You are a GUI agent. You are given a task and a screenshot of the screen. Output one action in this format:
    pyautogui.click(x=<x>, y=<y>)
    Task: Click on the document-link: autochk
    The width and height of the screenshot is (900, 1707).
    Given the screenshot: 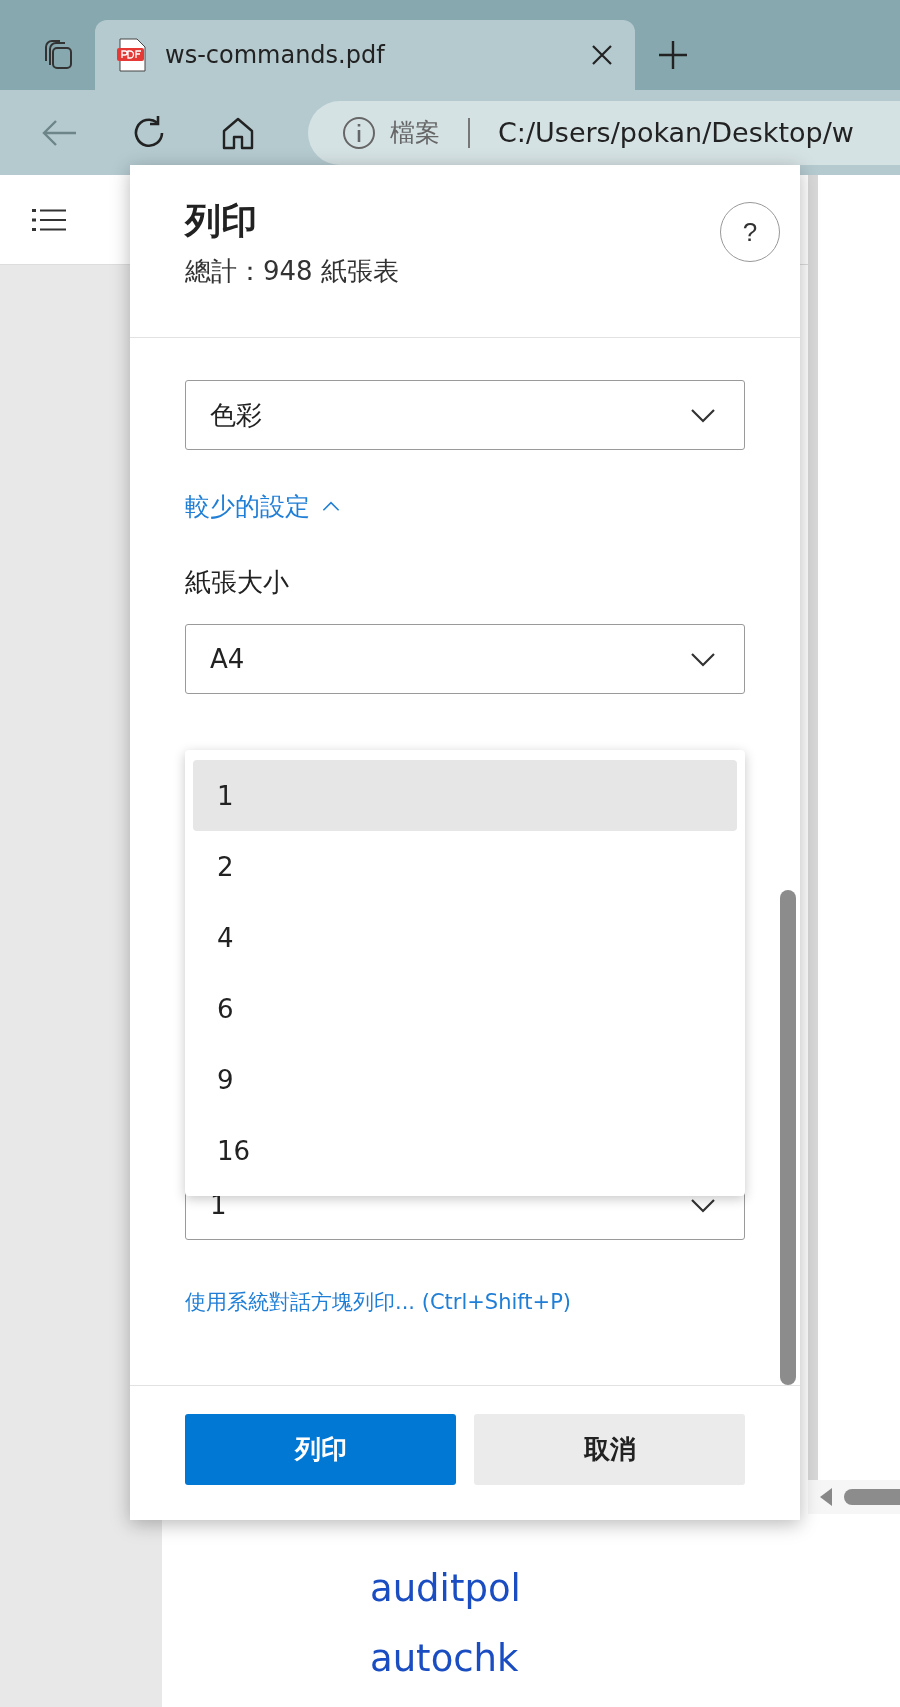 What is the action you would take?
    pyautogui.click(x=635, y=1659)
    